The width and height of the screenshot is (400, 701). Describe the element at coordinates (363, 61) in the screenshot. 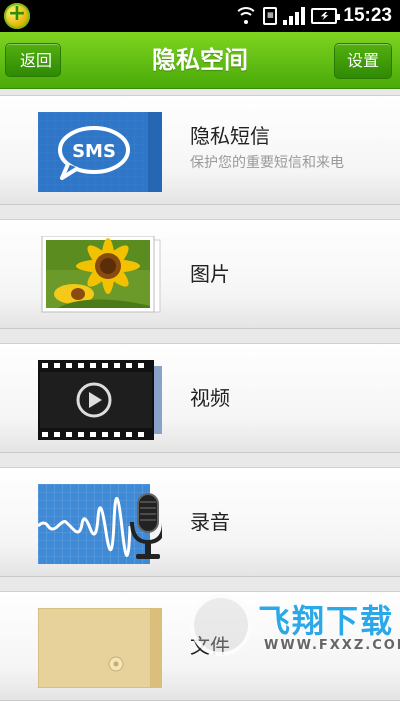

I see `settings-button: 设置` at that location.